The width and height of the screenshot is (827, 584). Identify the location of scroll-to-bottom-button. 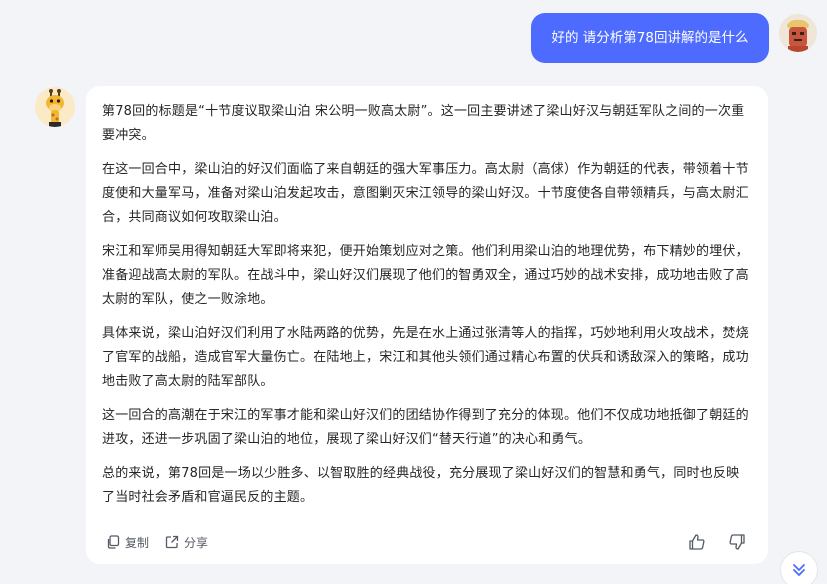
(799, 567).